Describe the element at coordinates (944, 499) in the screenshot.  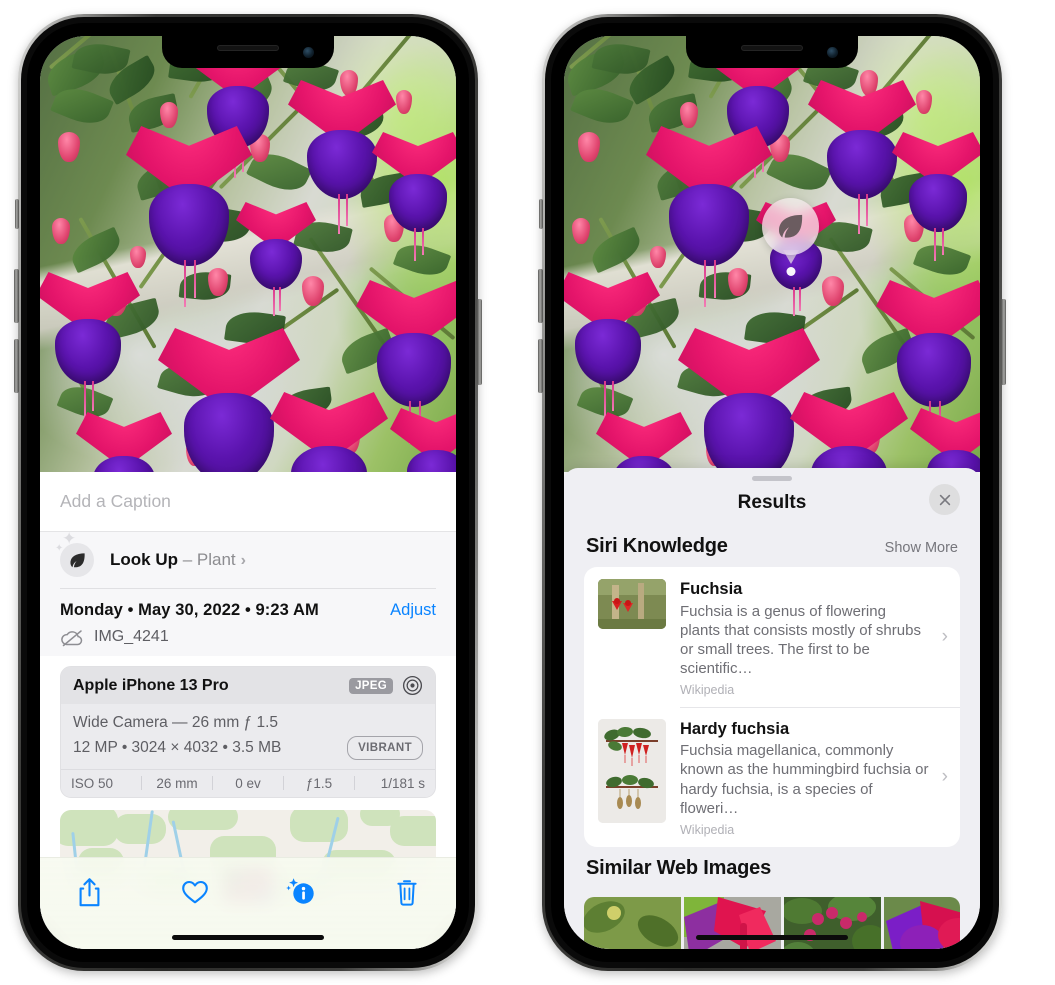
I see `close-icon` at that location.